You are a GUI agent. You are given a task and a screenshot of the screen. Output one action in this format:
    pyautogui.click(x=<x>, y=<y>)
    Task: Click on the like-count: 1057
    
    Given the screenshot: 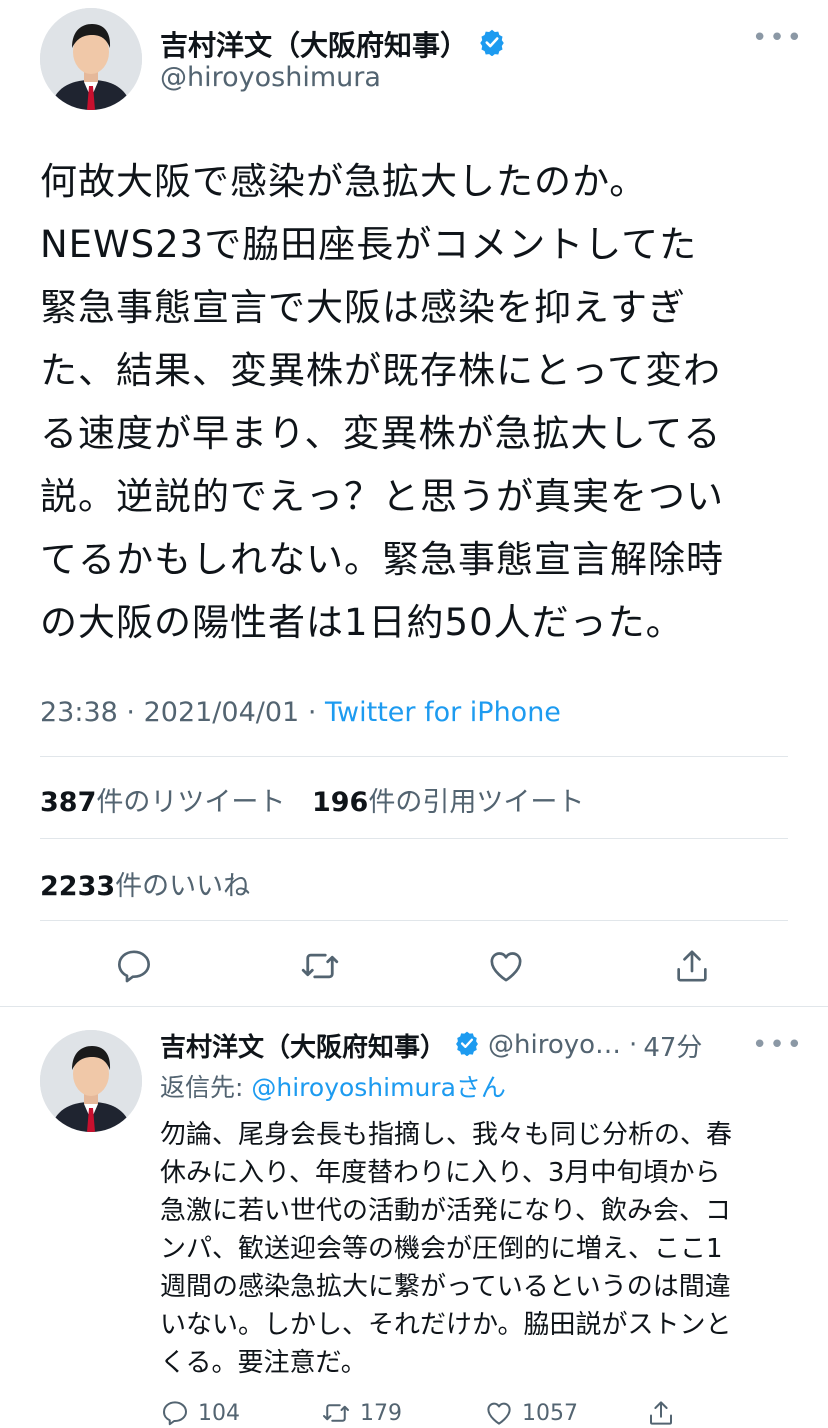 What is the action you would take?
    pyautogui.click(x=550, y=1413)
    